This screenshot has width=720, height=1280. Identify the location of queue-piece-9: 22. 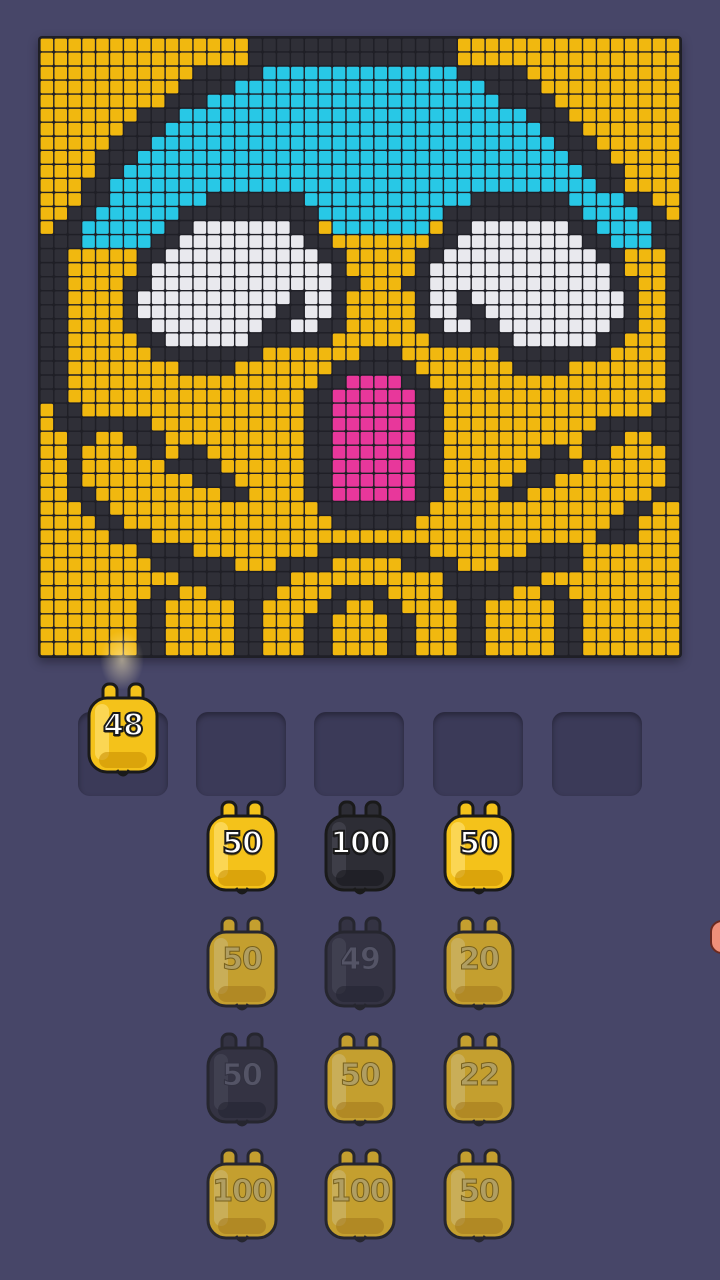
(479, 1083).